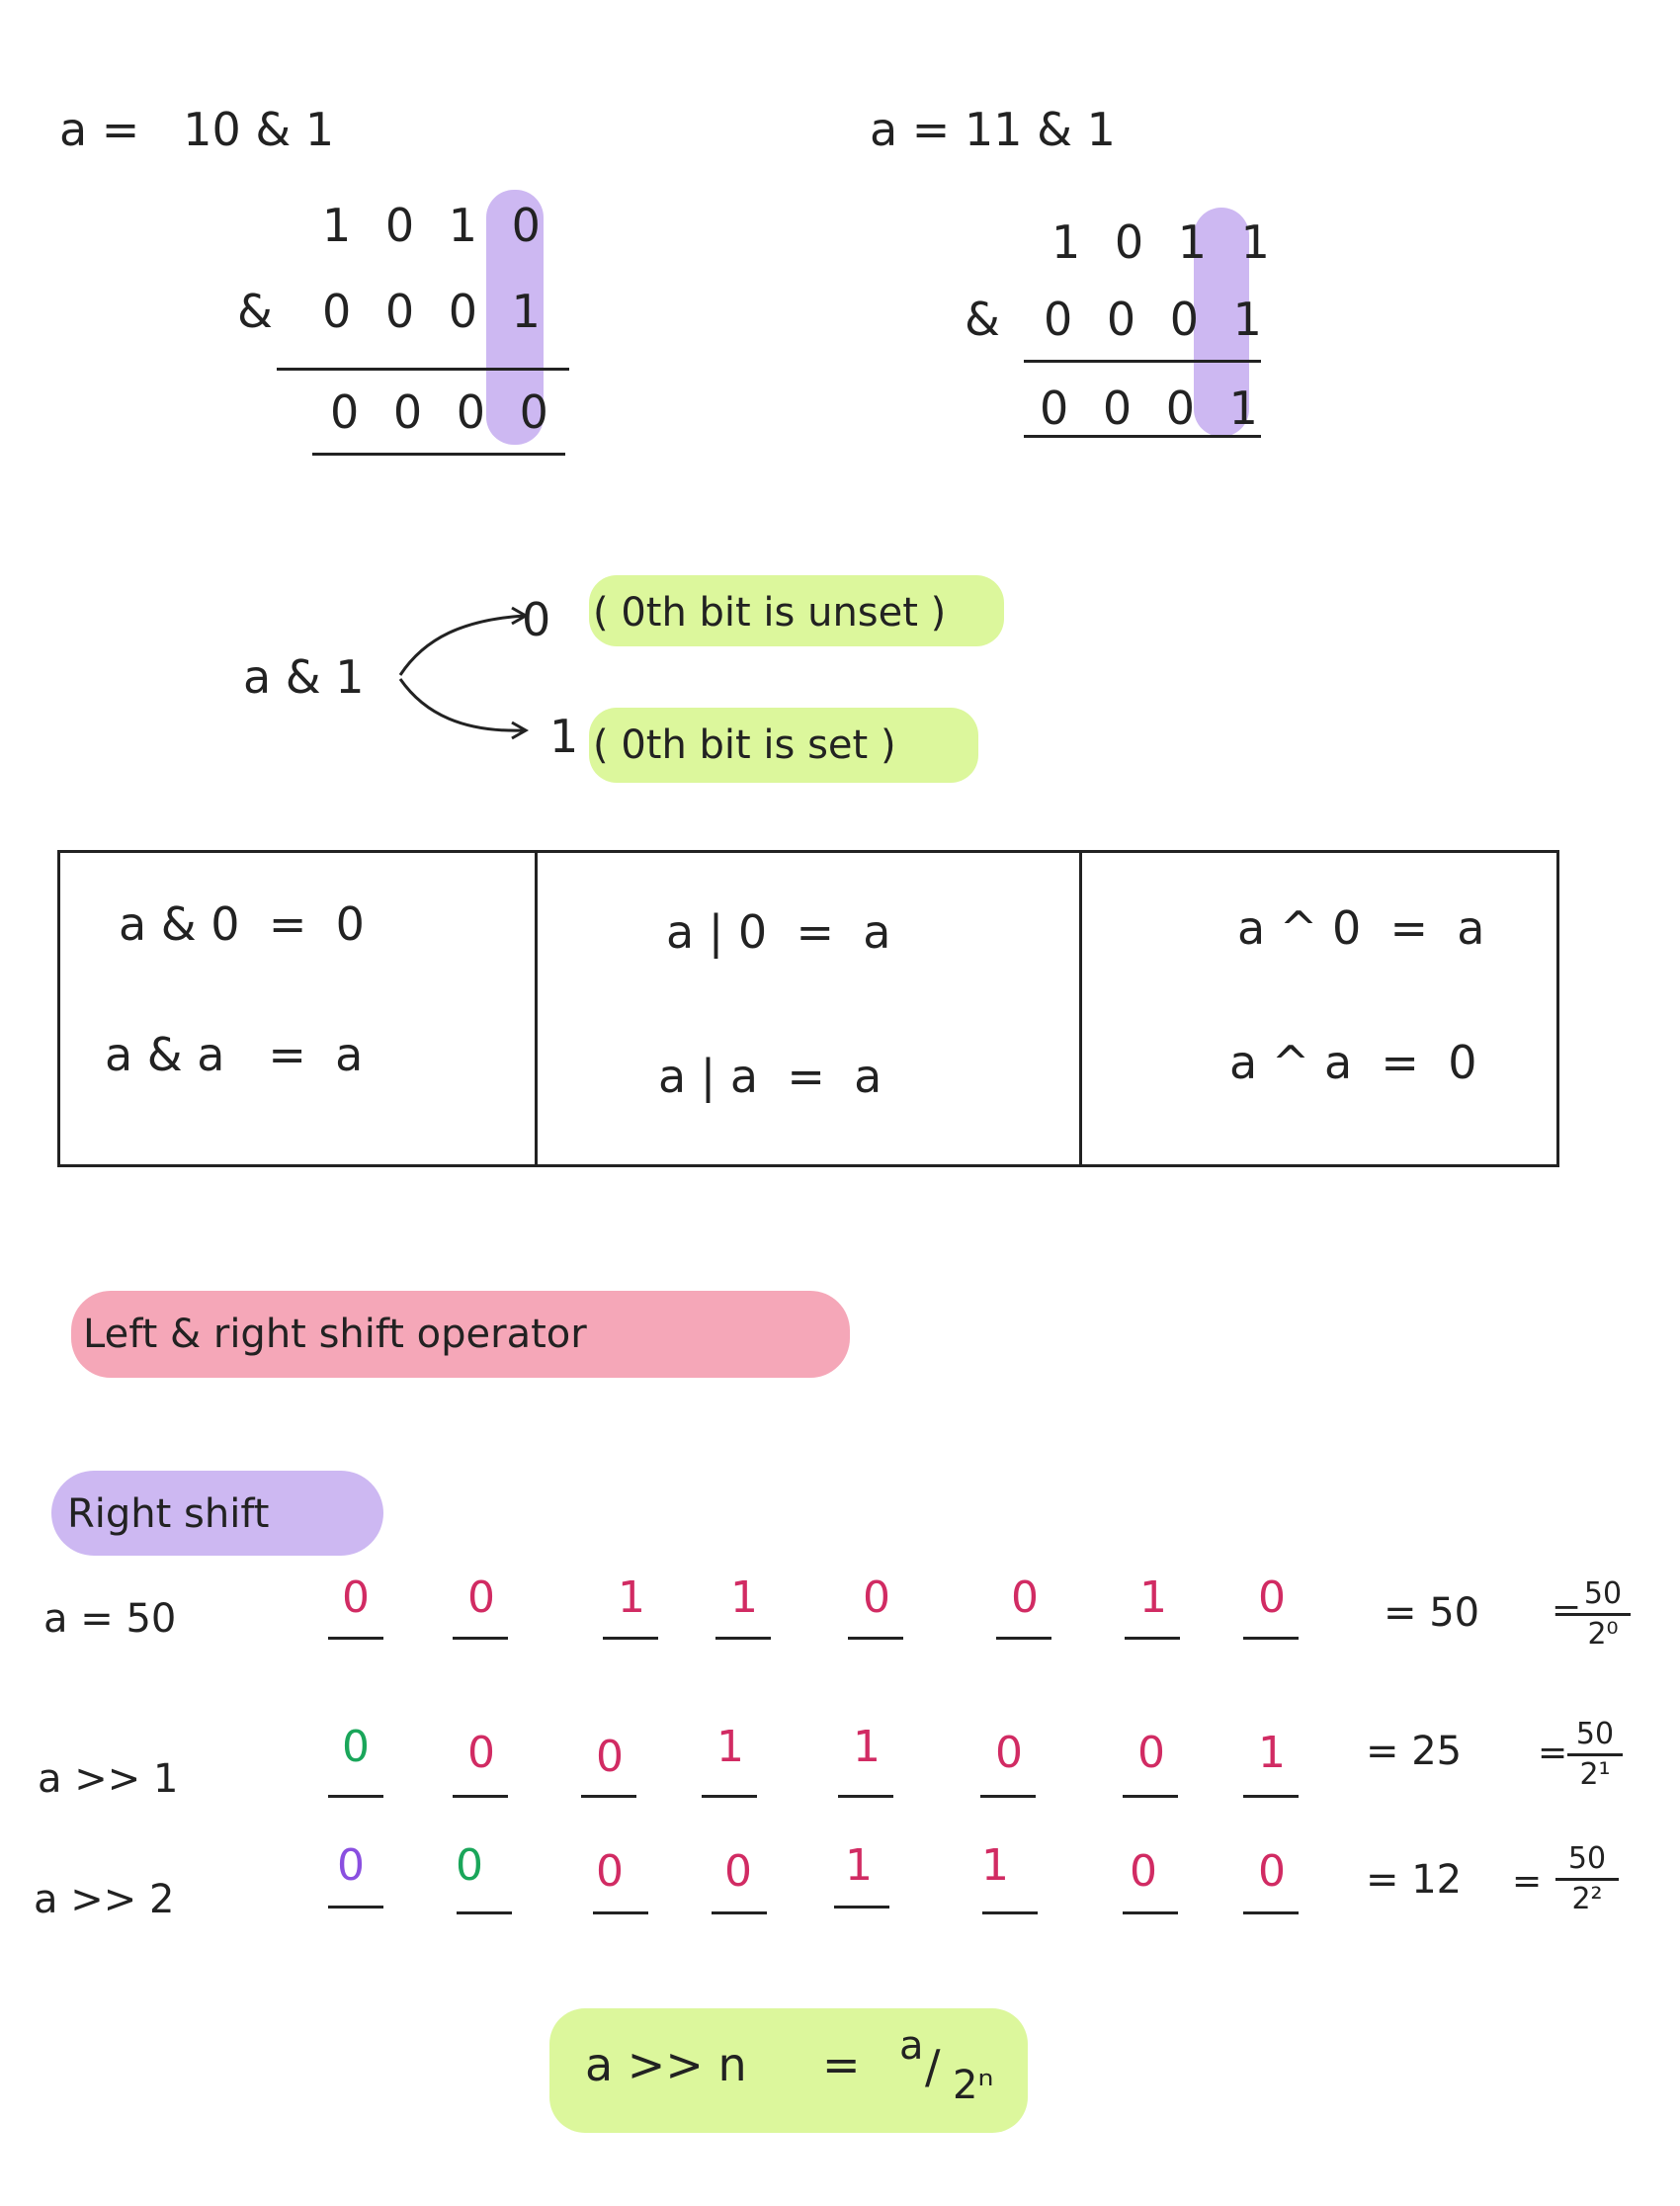 Image resolution: width=1680 pixels, height=2206 pixels. I want to click on example2-line, so click(1142, 361).